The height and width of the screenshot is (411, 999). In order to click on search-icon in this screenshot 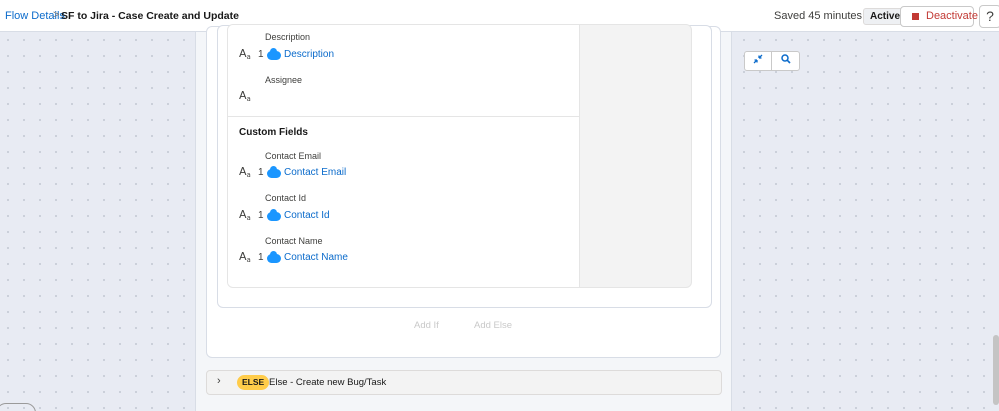, I will do `click(785, 61)`.